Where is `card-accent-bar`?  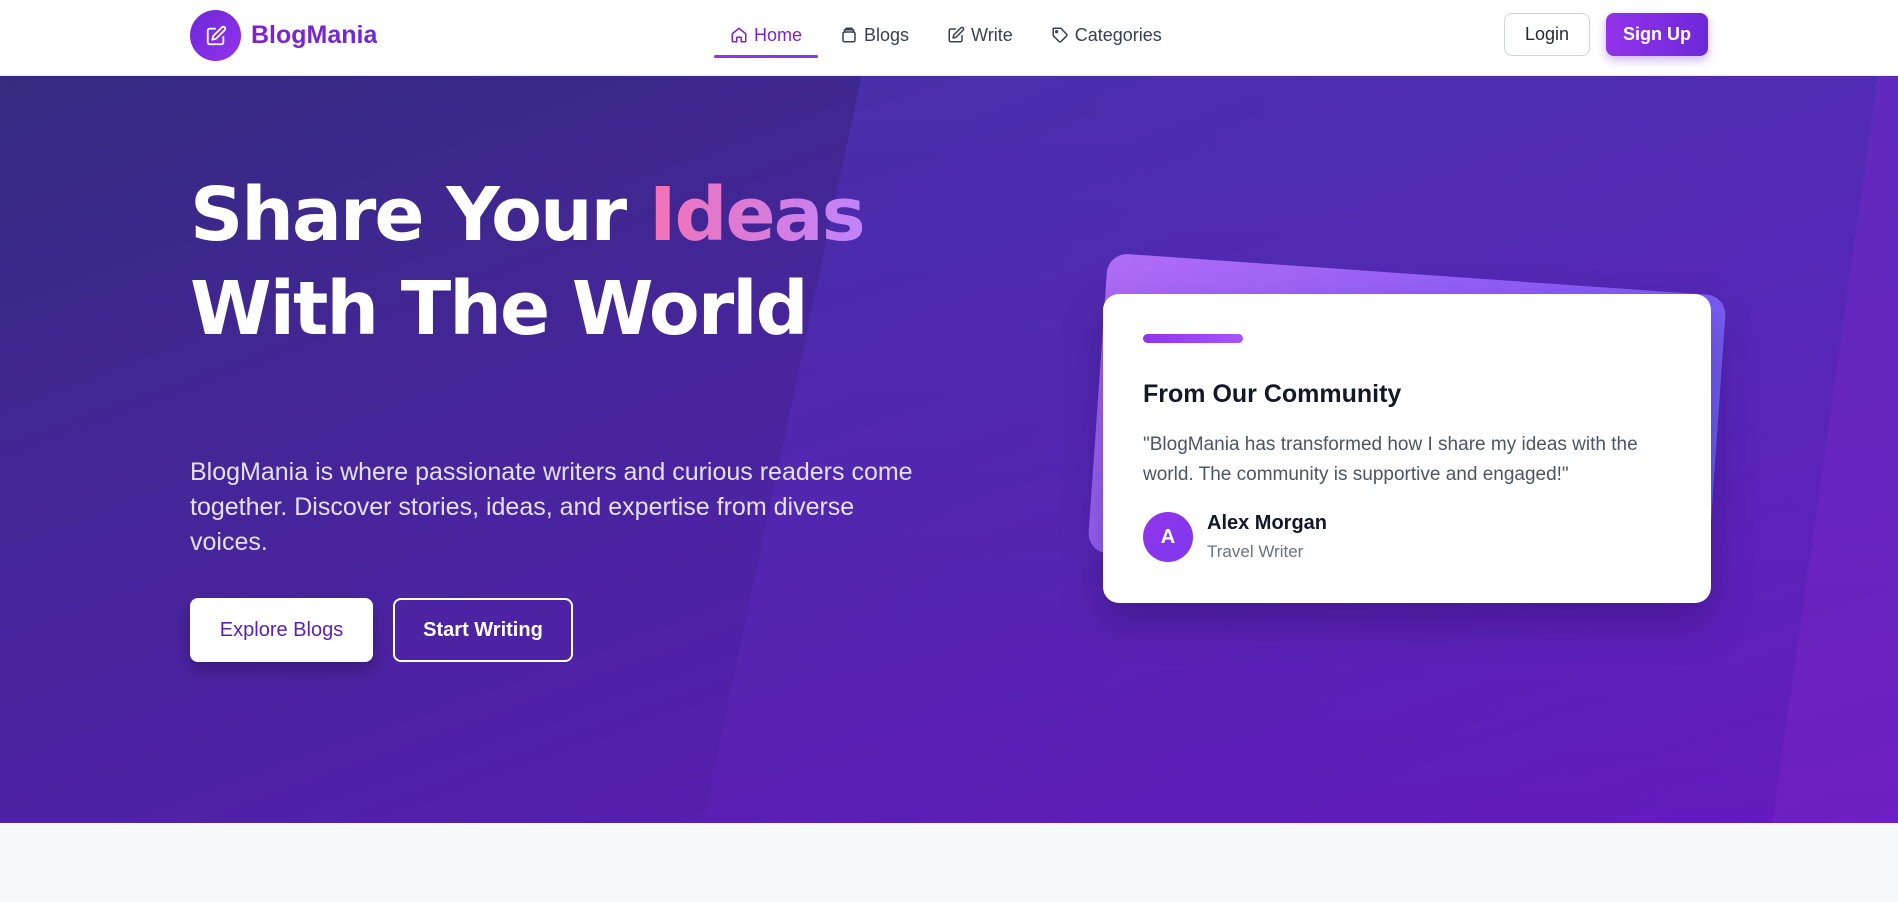 card-accent-bar is located at coordinates (1193, 338).